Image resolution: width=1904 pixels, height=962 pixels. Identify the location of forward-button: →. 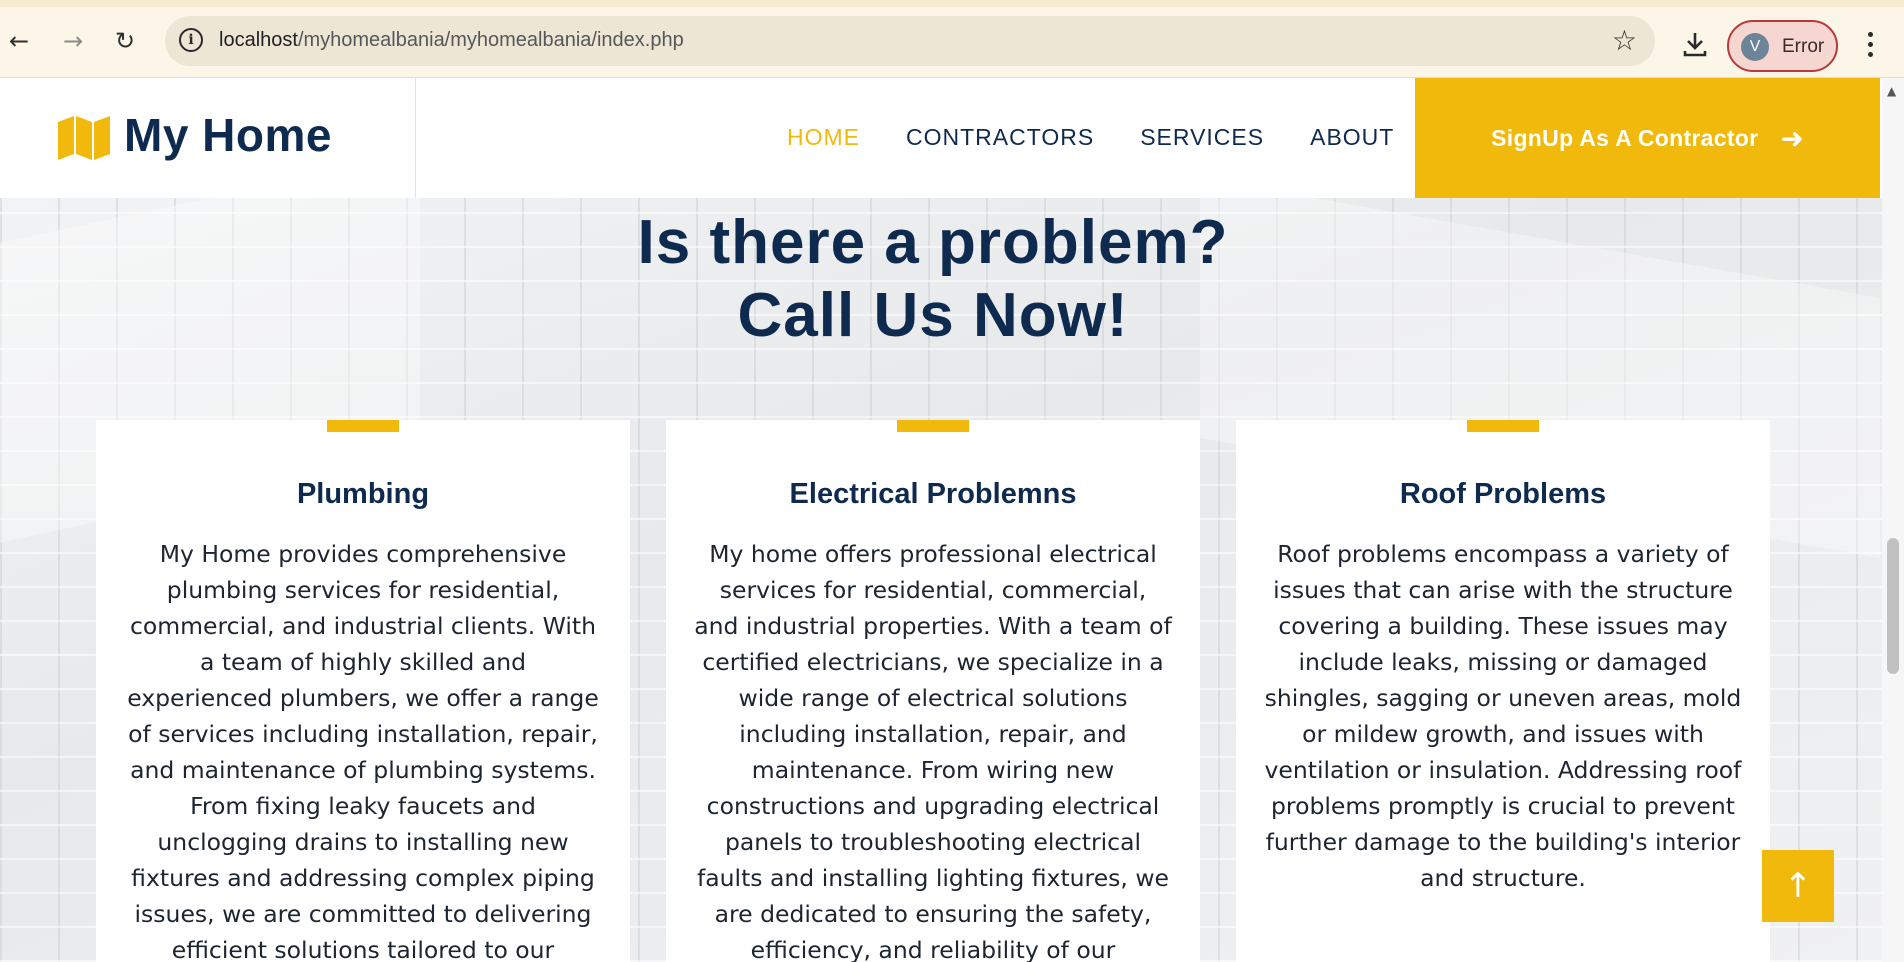
(73, 41).